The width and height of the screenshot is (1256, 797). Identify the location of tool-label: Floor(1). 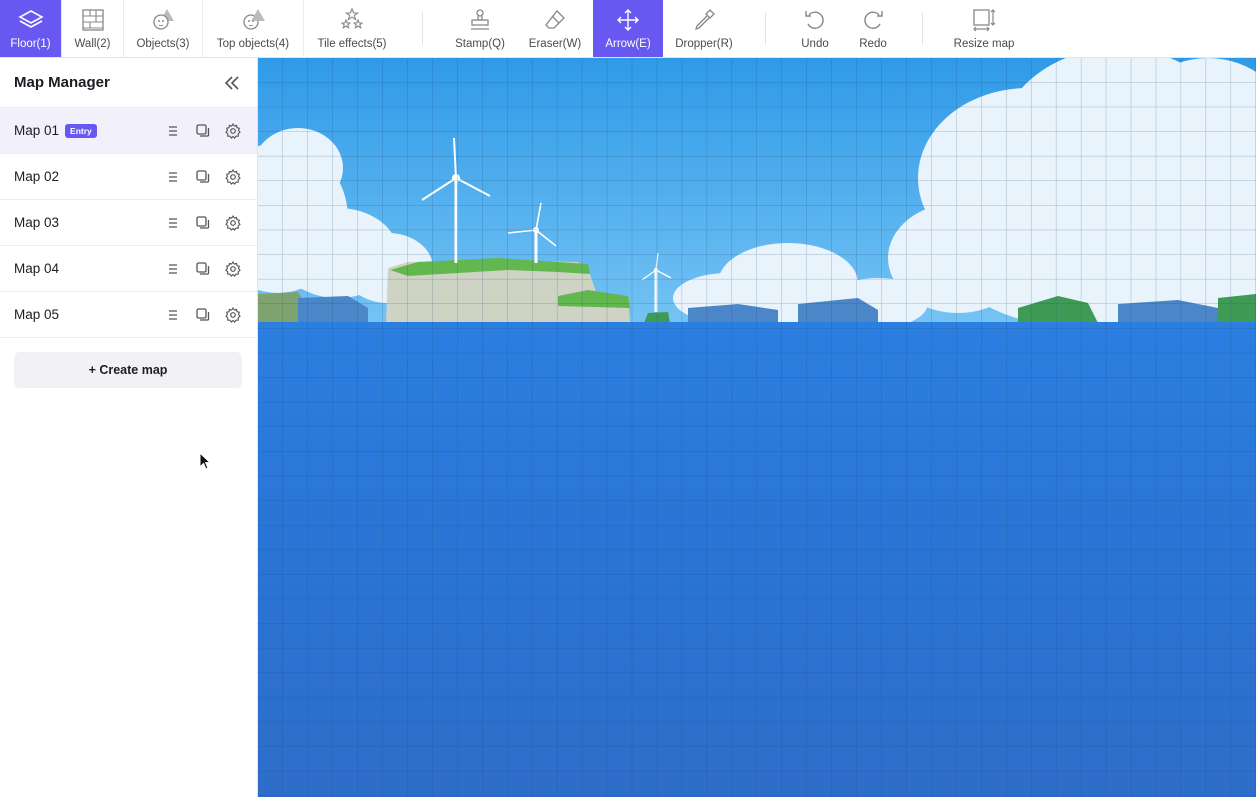
(30, 44).